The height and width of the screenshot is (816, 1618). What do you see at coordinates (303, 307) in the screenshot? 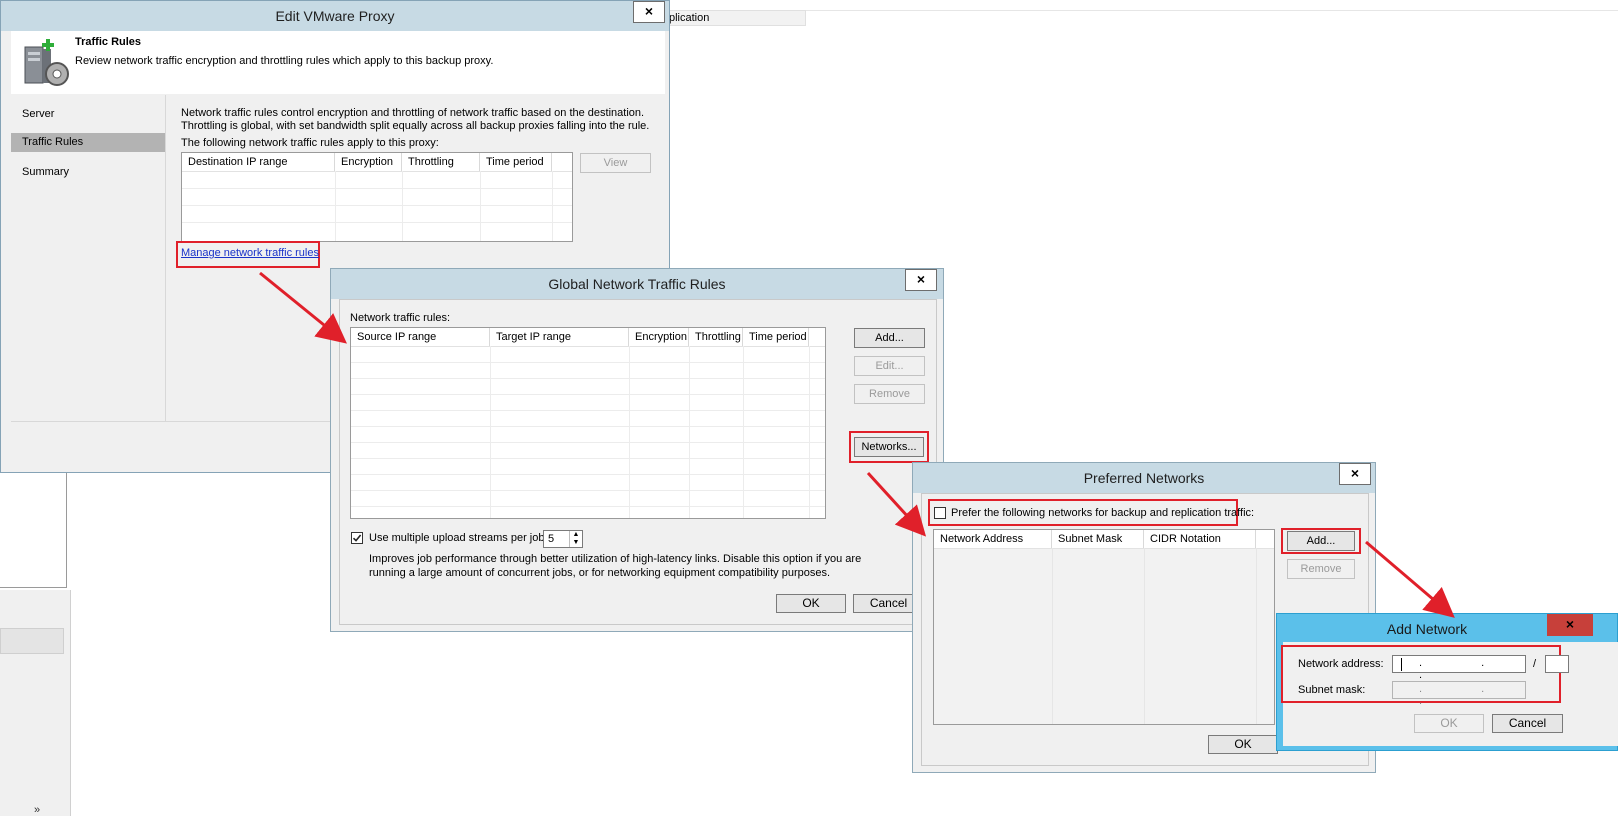
I see `arrow-to-global-rules` at bounding box center [303, 307].